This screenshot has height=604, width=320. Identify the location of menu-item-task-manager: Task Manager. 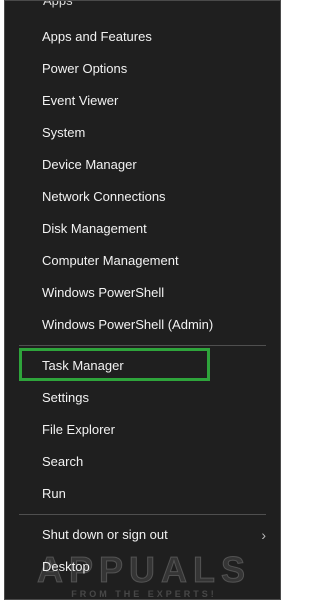
(142, 366).